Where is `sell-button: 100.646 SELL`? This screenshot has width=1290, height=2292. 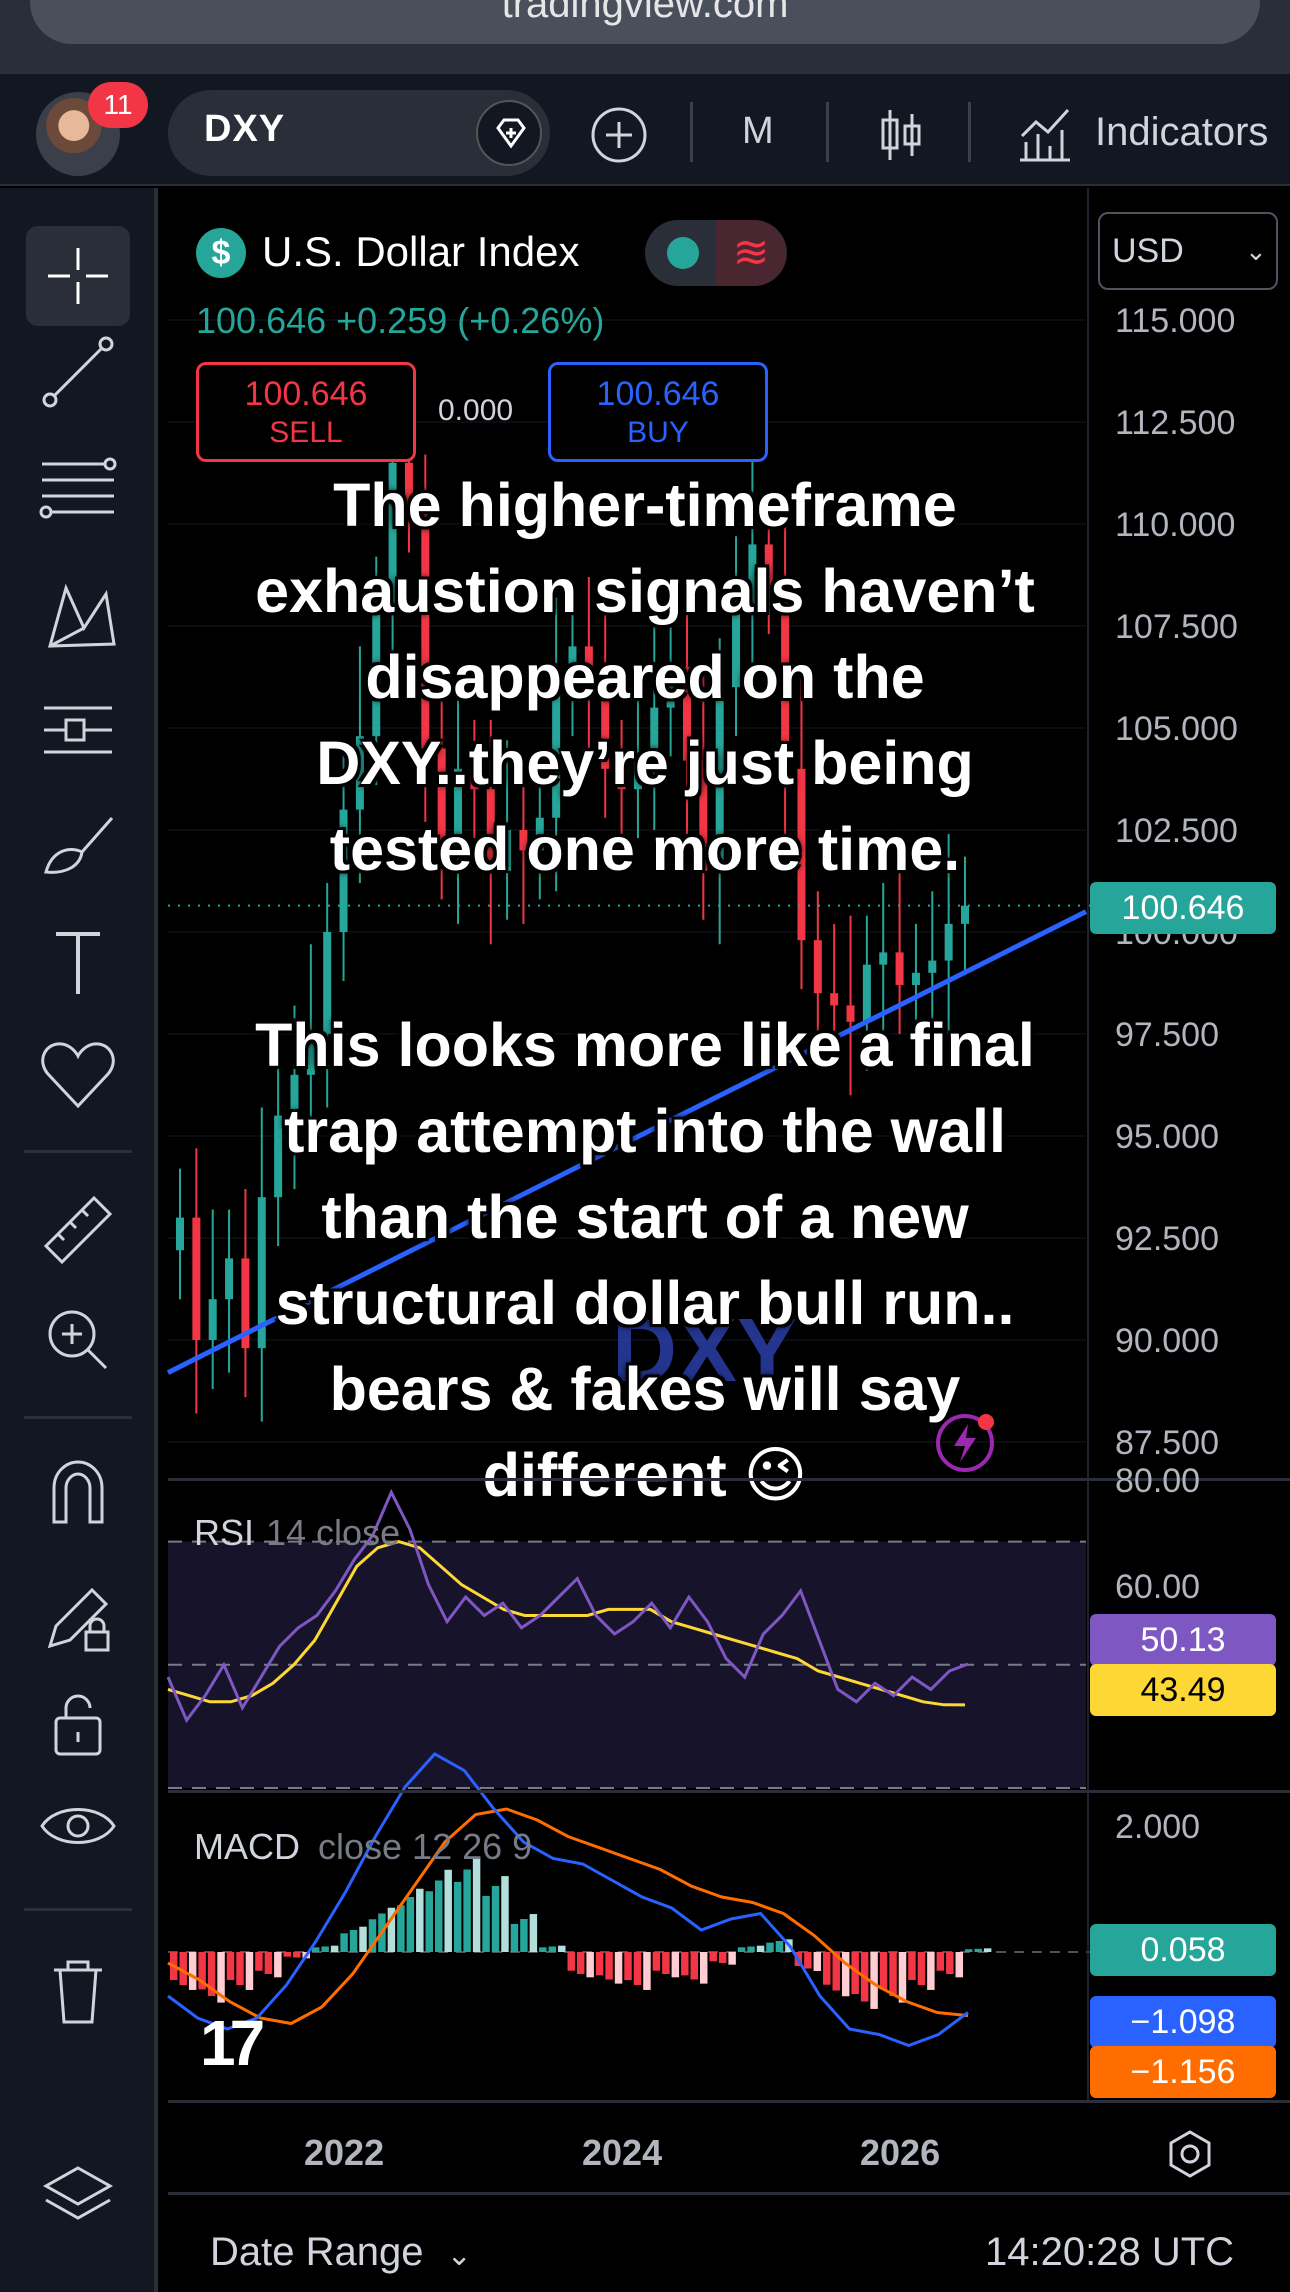 sell-button: 100.646 SELL is located at coordinates (306, 412).